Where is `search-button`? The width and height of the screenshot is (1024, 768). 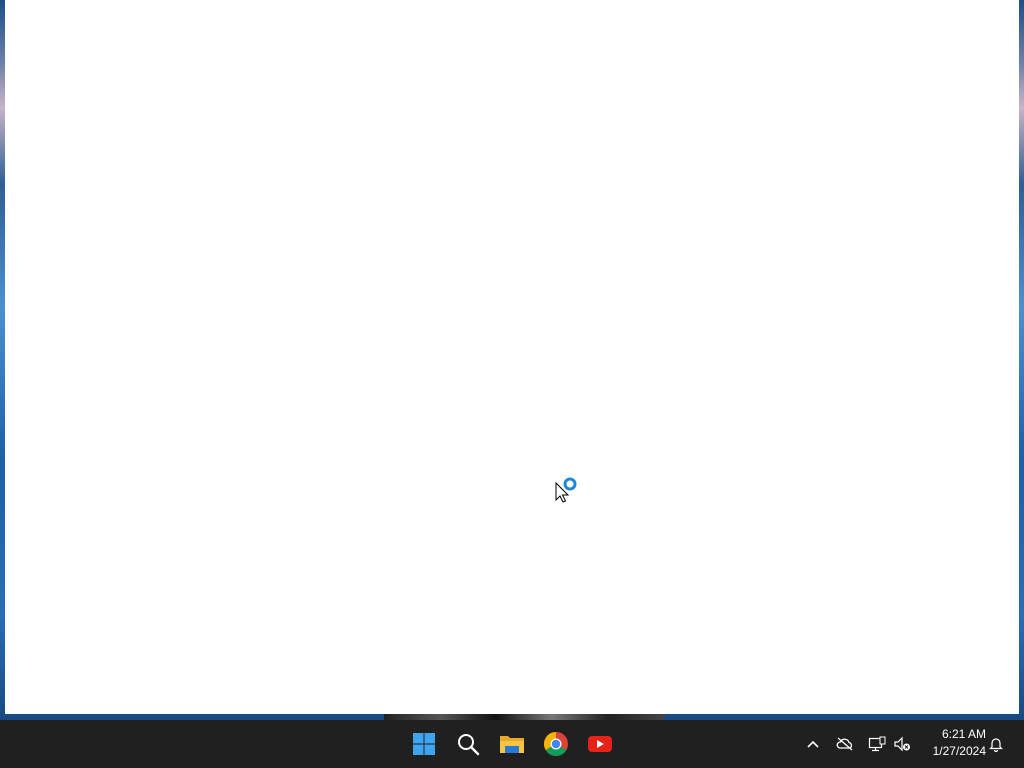
search-button is located at coordinates (468, 744).